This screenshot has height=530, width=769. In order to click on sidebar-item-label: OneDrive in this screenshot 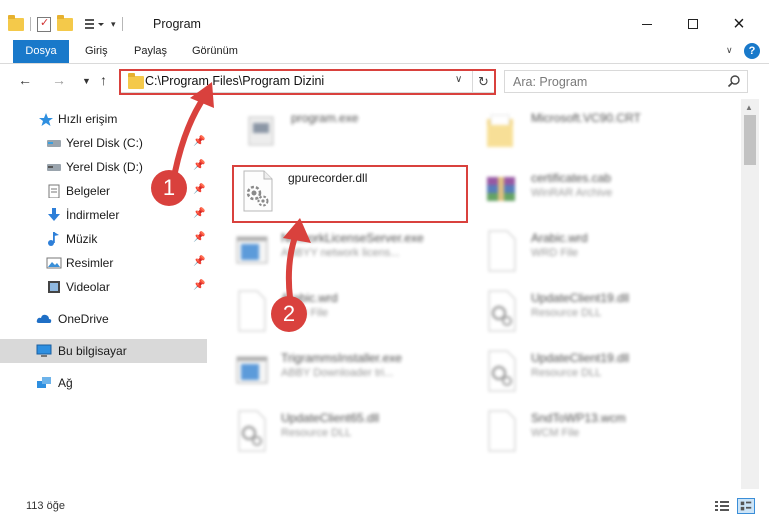, I will do `click(83, 319)`.